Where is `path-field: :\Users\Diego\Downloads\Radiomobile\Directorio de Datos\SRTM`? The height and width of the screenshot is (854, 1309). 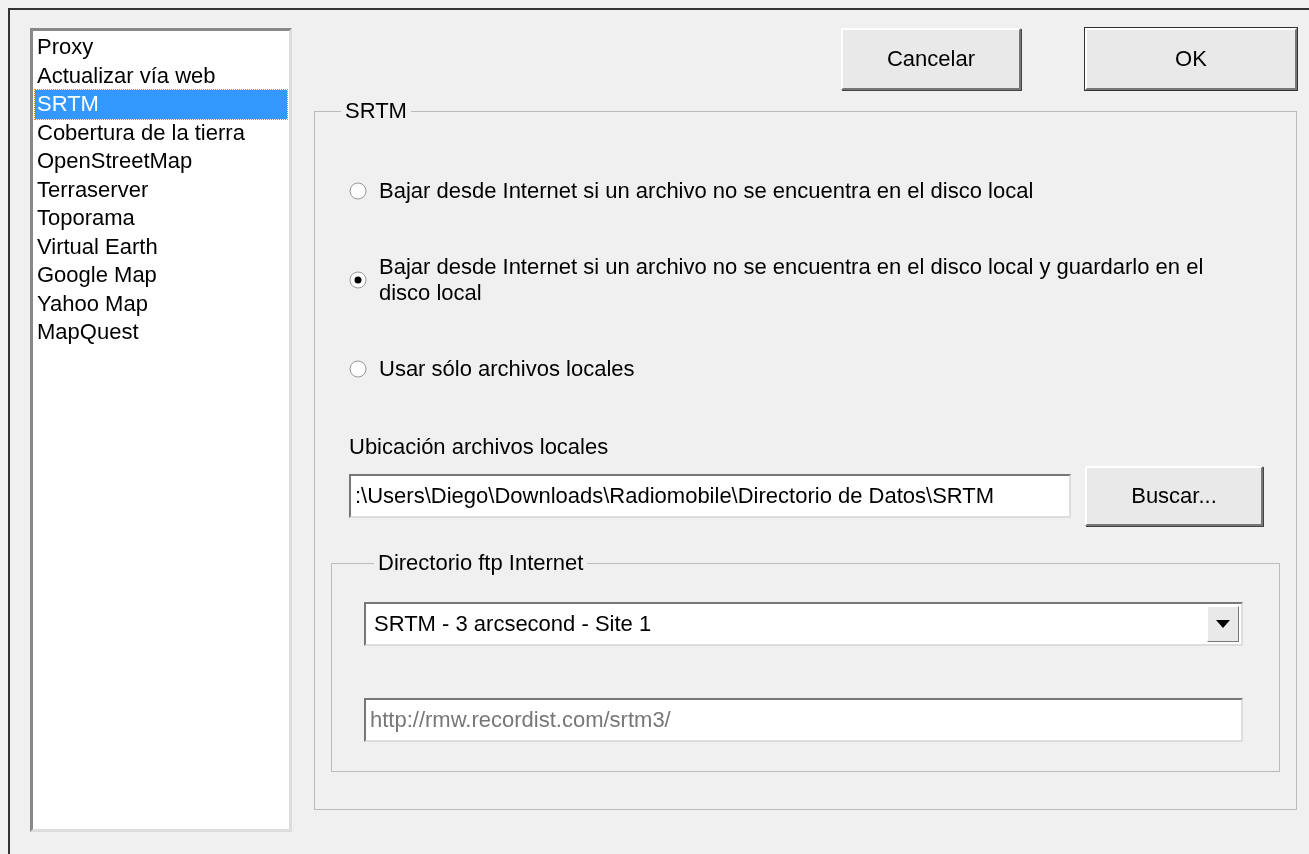
path-field: :\Users\Diego\Downloads\Radiomobile\Directorio de Datos\SRTM is located at coordinates (710, 496).